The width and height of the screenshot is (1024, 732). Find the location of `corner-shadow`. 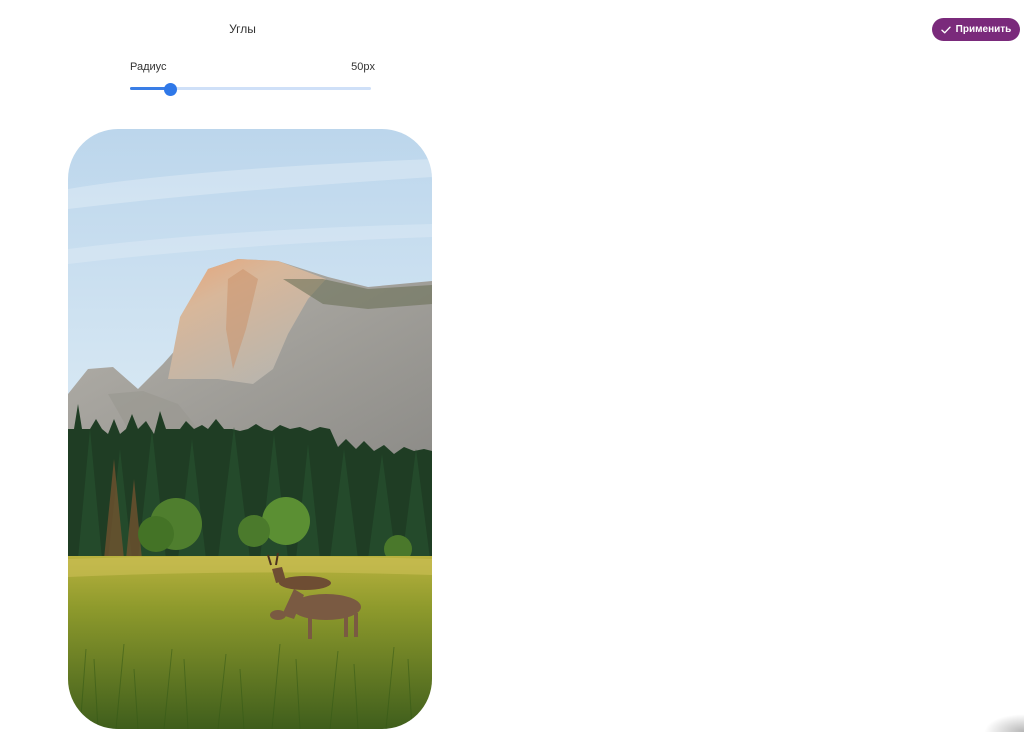

corner-shadow is located at coordinates (1004, 723).